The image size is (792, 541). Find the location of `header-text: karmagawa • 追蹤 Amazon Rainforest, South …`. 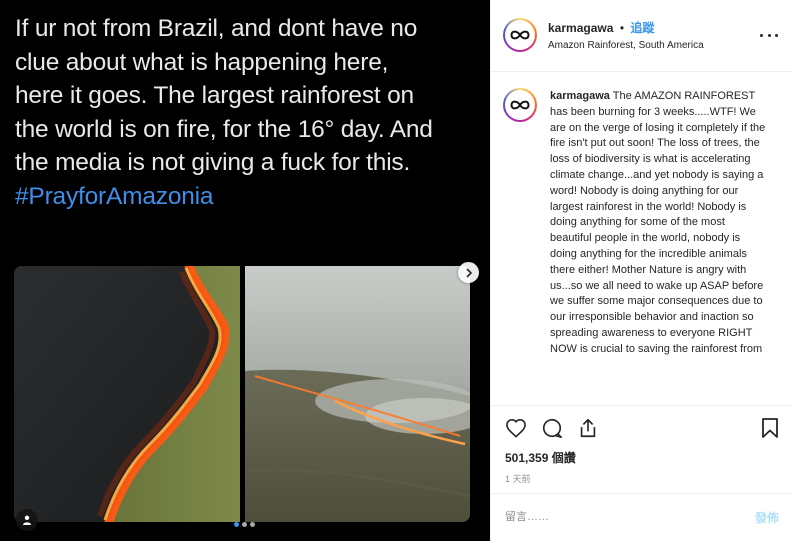

header-text: karmagawa • 追蹤 Amazon Rainforest, South … is located at coordinates (626, 35).